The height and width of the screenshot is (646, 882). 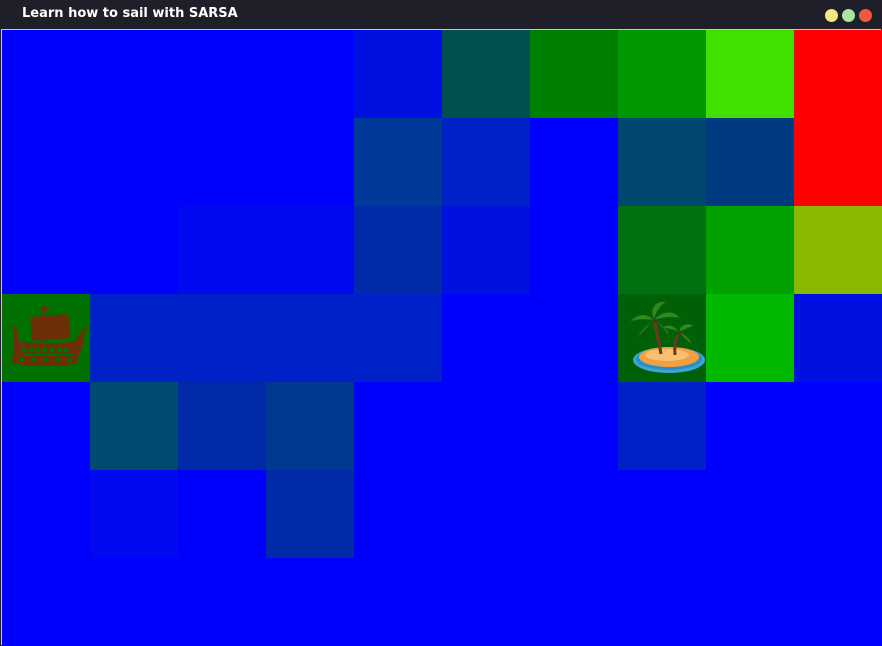 I want to click on window-title: Learn how to sail with SARSA, so click(x=130, y=13).